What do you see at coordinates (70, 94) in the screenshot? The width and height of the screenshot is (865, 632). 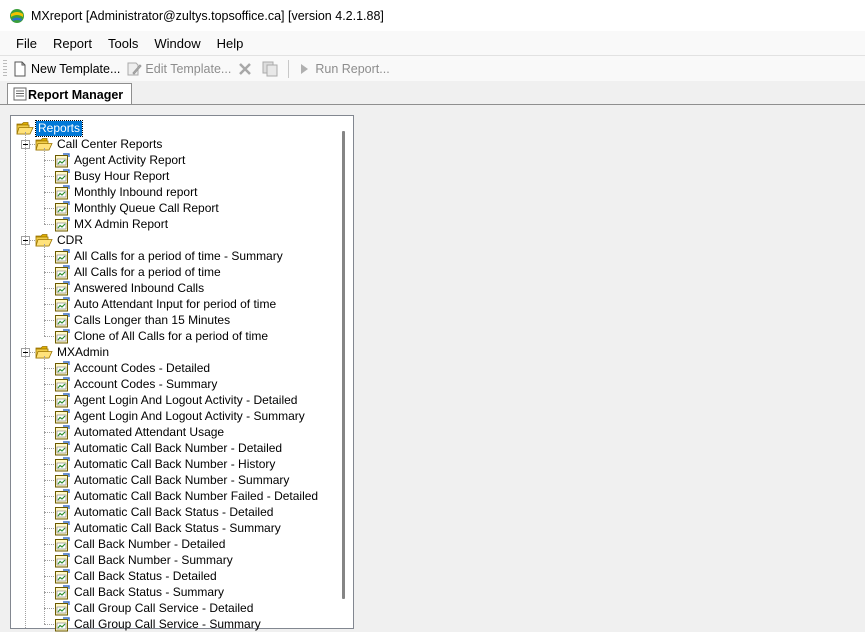 I see `tab-report-manager: Report Manager` at bounding box center [70, 94].